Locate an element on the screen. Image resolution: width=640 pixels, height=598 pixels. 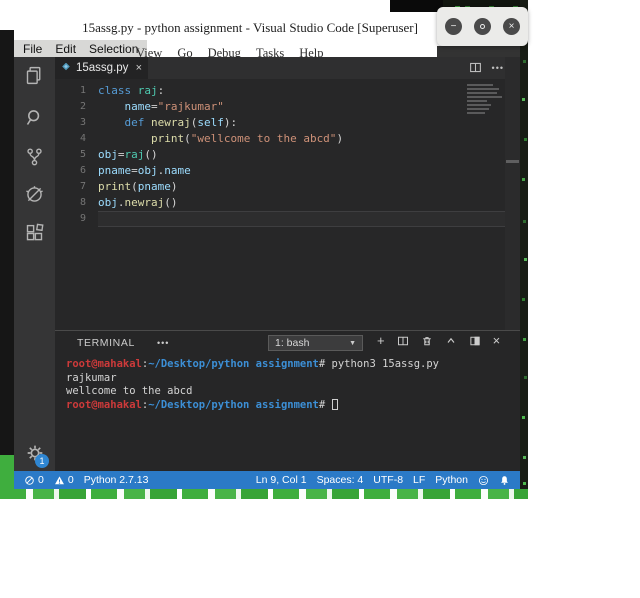
line-number: 7 is located at coordinates (82, 186).